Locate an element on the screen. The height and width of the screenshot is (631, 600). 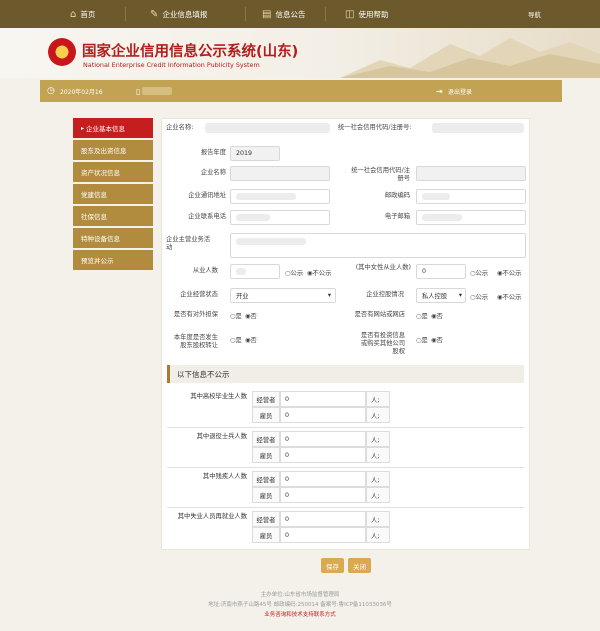
business-label: 企业主营业务活动 is located at coordinates (188, 243).